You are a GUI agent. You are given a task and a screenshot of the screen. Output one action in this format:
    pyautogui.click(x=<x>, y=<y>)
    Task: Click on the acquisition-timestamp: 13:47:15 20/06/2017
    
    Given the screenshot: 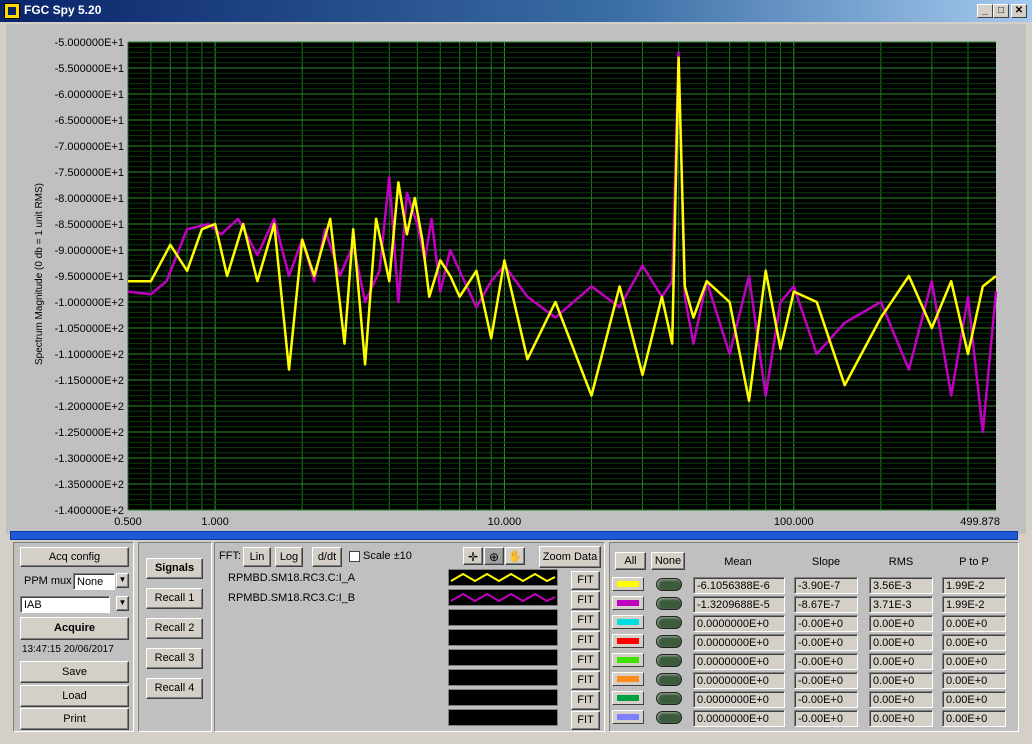 What is the action you would take?
    pyautogui.click(x=68, y=649)
    